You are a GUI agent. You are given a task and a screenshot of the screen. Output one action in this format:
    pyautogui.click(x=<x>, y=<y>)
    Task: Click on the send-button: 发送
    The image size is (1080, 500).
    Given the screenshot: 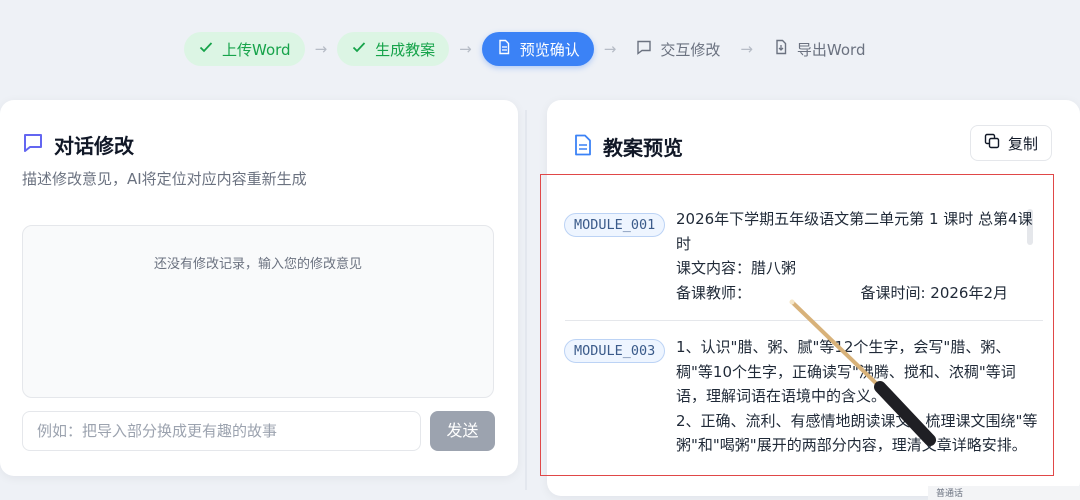 What is the action you would take?
    pyautogui.click(x=462, y=431)
    